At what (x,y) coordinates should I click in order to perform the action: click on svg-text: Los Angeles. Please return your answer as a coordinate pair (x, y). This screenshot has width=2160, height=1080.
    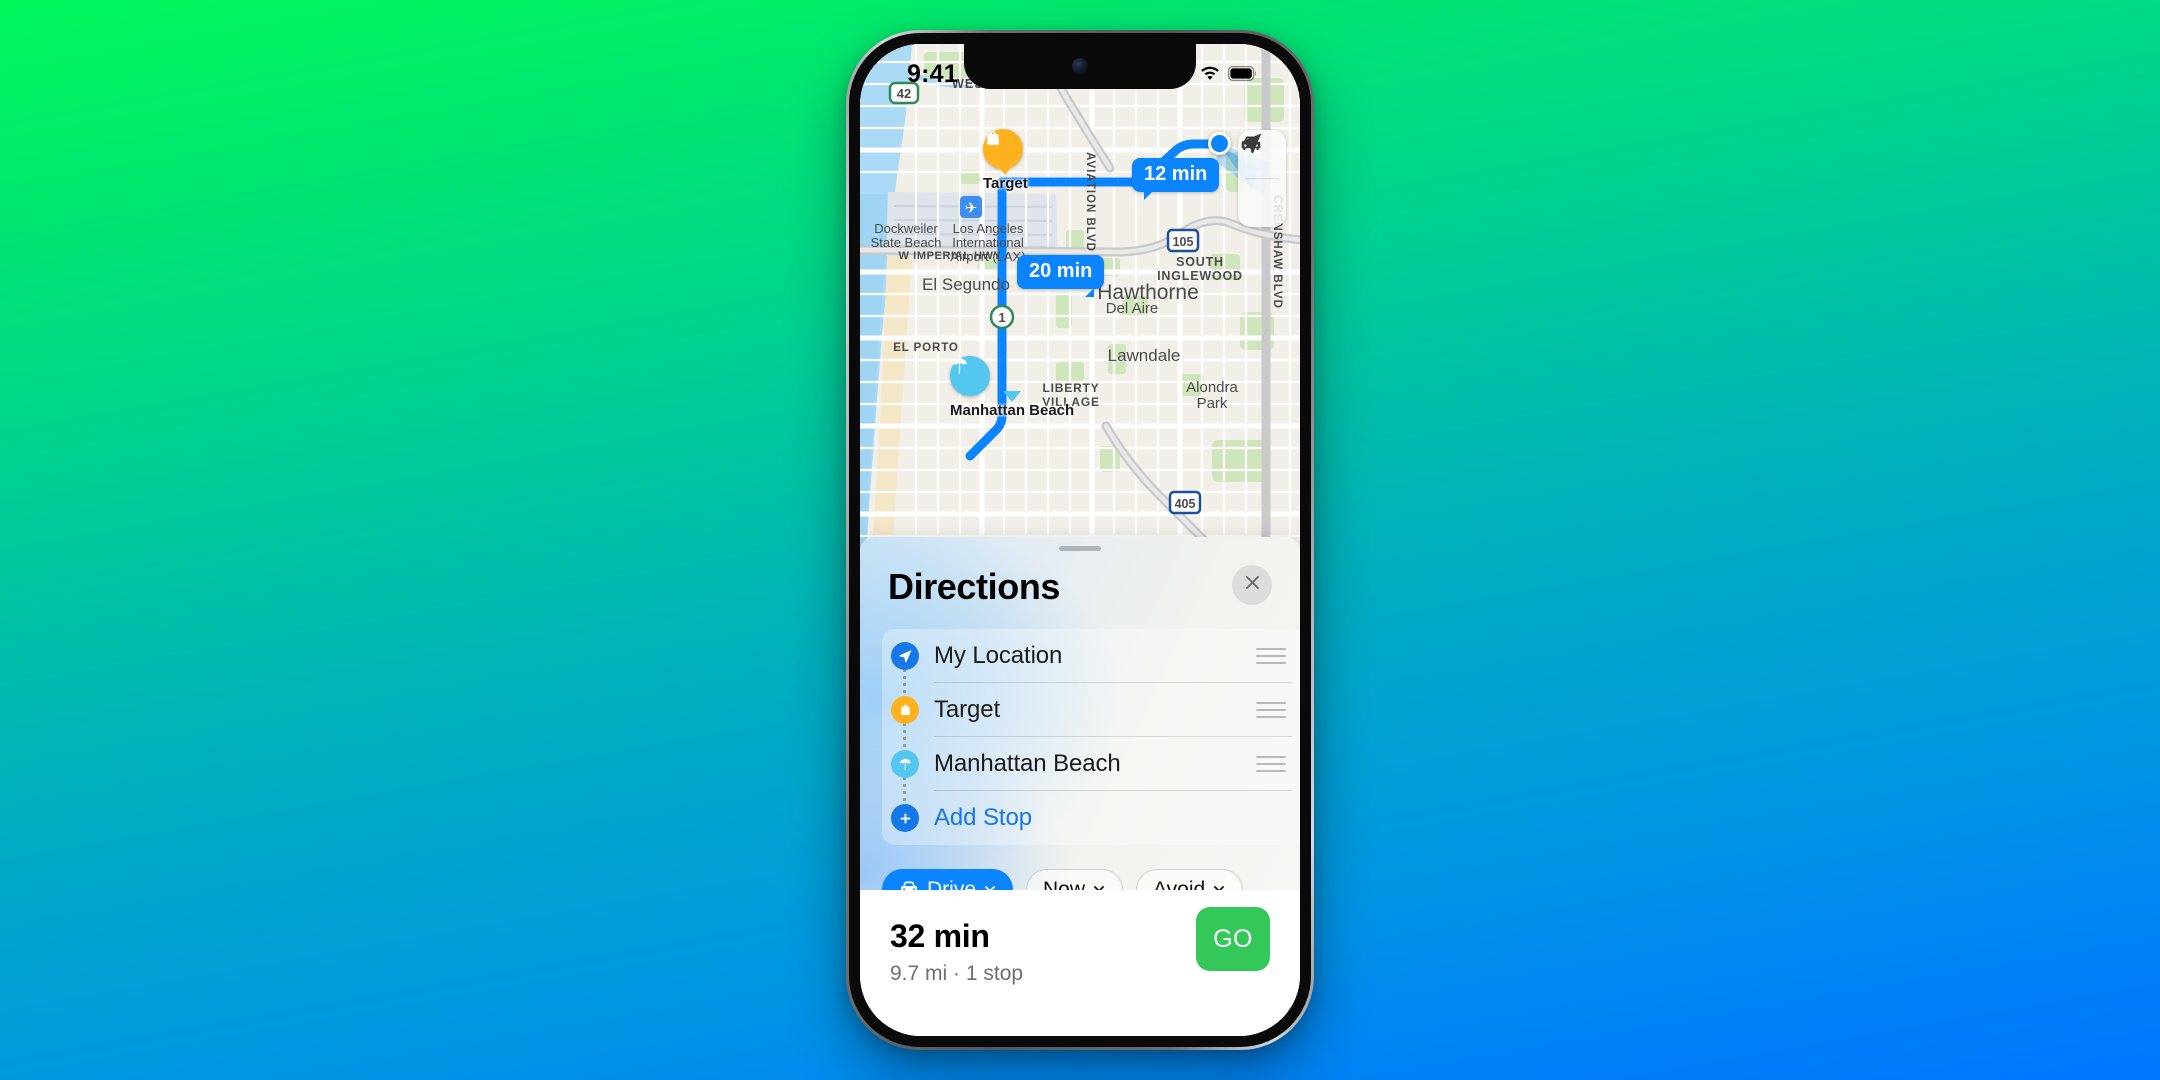
    Looking at the image, I should click on (988, 228).